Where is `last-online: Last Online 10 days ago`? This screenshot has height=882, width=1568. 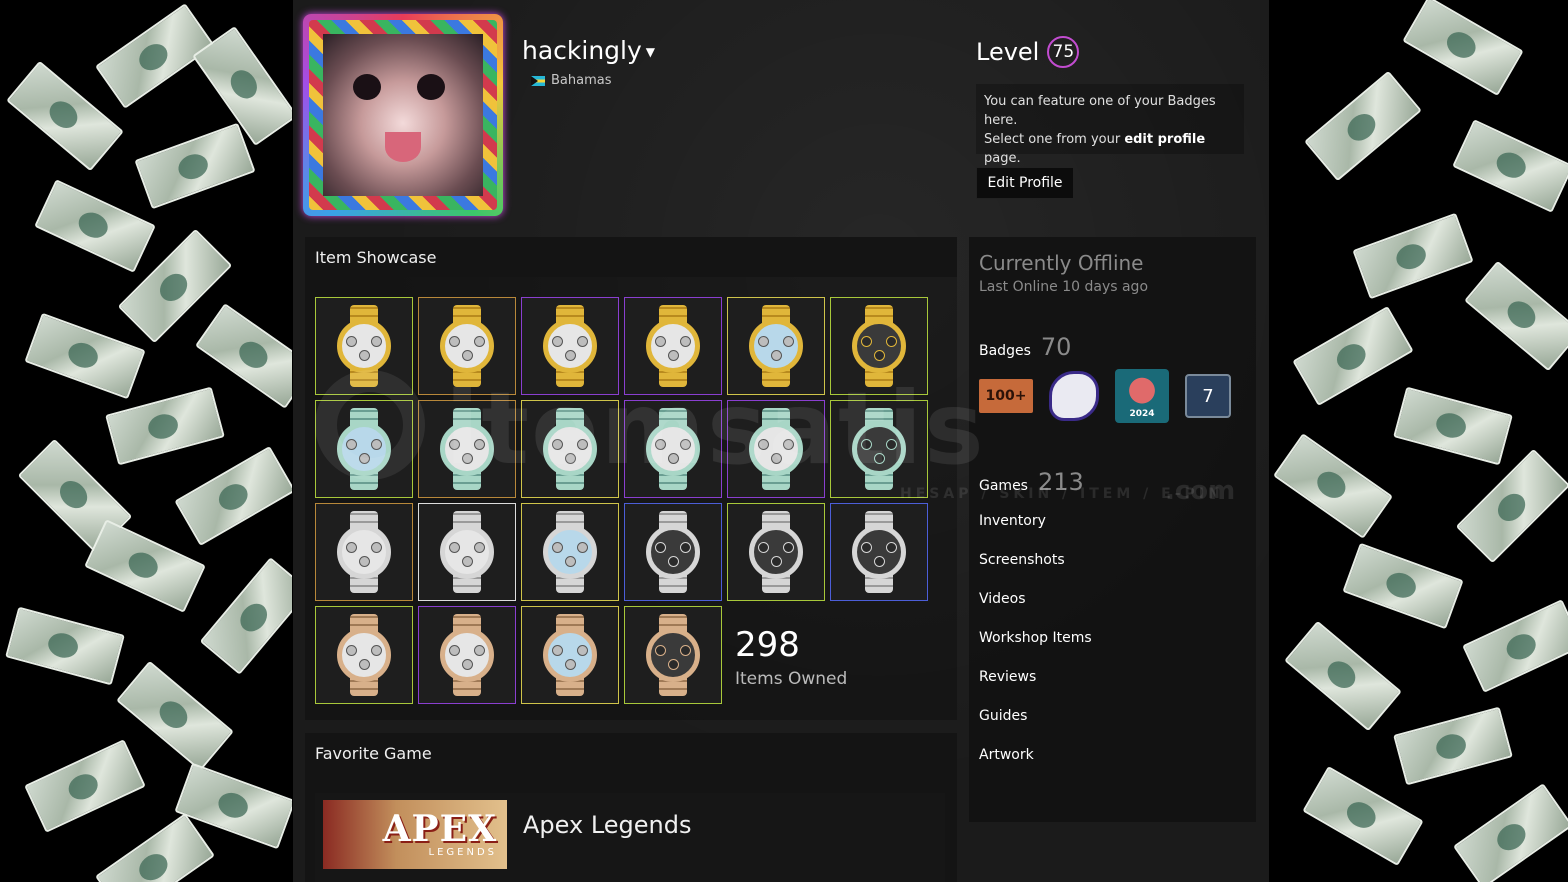 last-online: Last Online 10 days ago is located at coordinates (1064, 287).